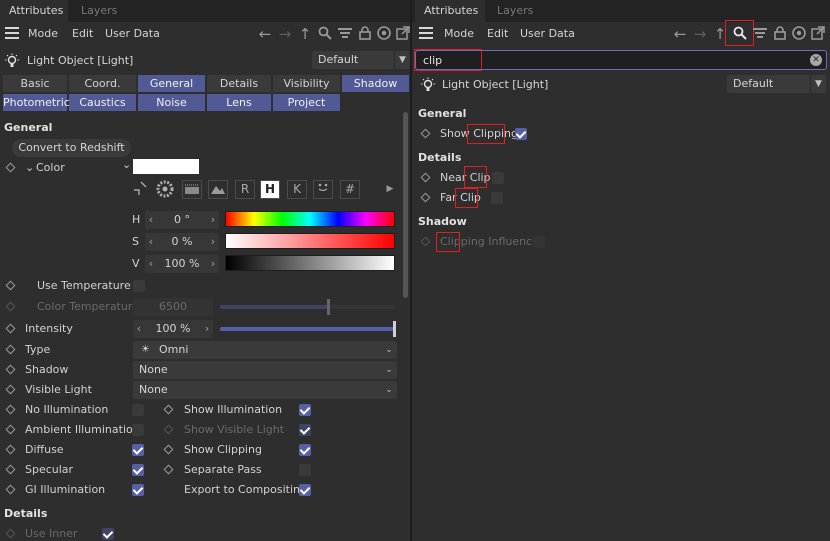 Image resolution: width=830 pixels, height=541 pixels. What do you see at coordinates (138, 430) in the screenshot?
I see `ambient-illumination-checkbox` at bounding box center [138, 430].